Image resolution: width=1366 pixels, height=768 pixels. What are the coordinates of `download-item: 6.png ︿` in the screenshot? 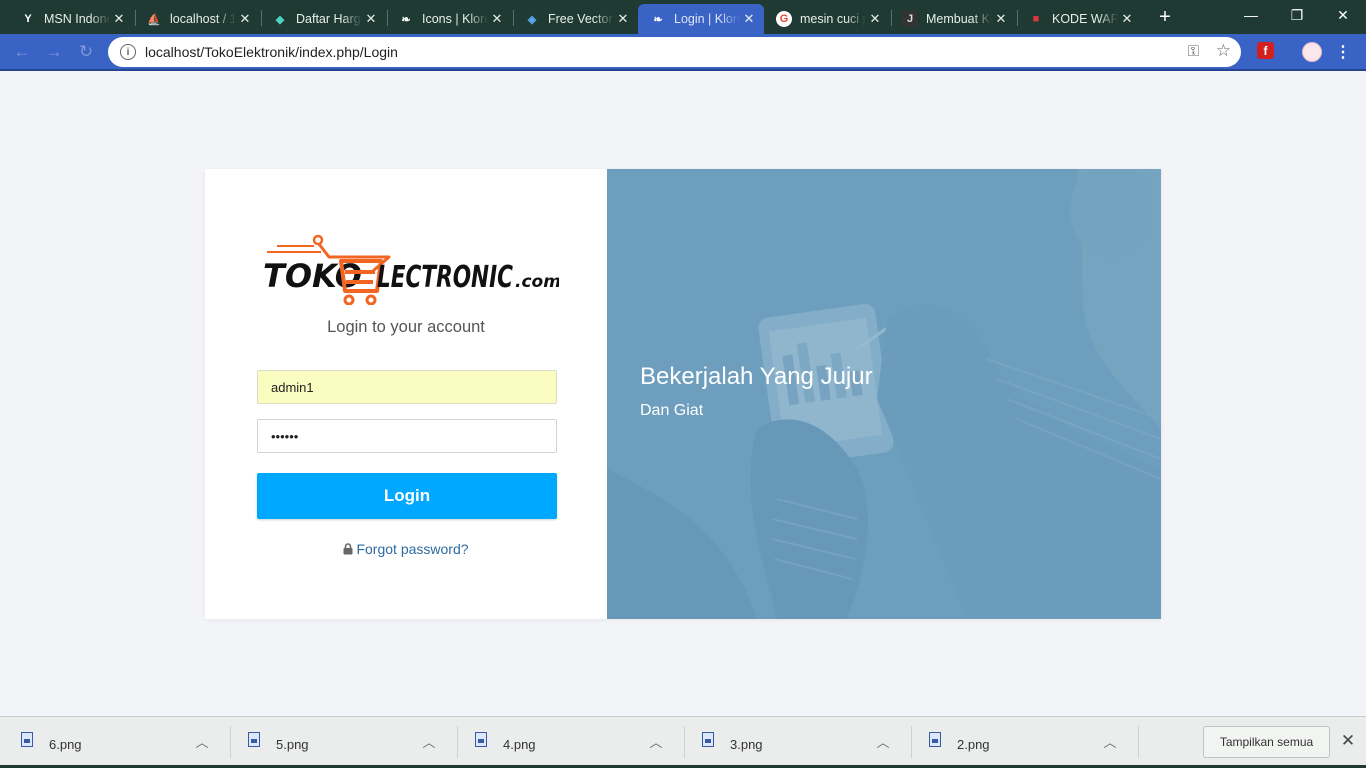 It's located at (113, 741).